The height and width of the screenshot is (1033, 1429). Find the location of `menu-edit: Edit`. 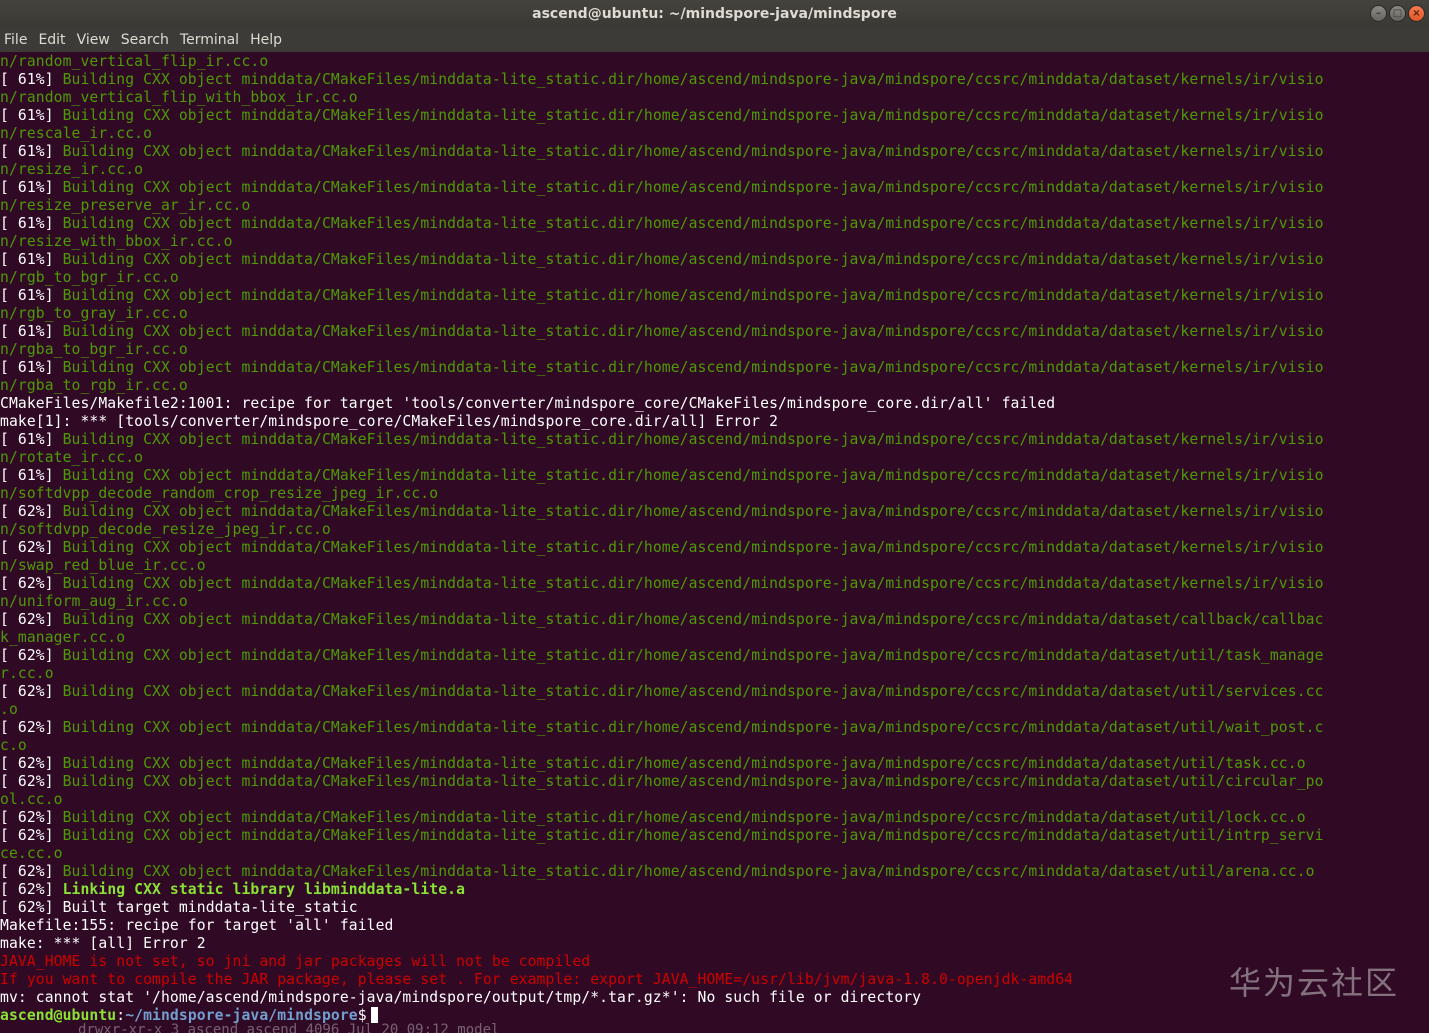

menu-edit: Edit is located at coordinates (51, 40).